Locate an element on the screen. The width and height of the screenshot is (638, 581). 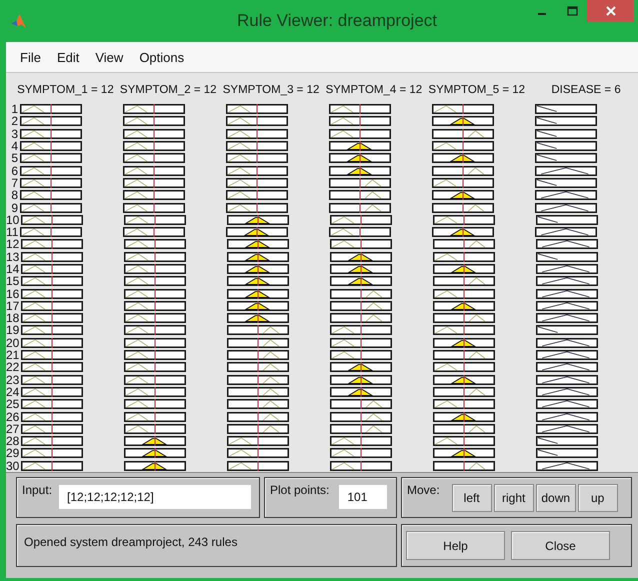
input-variable-label: SYMPTOM_1 = 12 is located at coordinates (65, 90).